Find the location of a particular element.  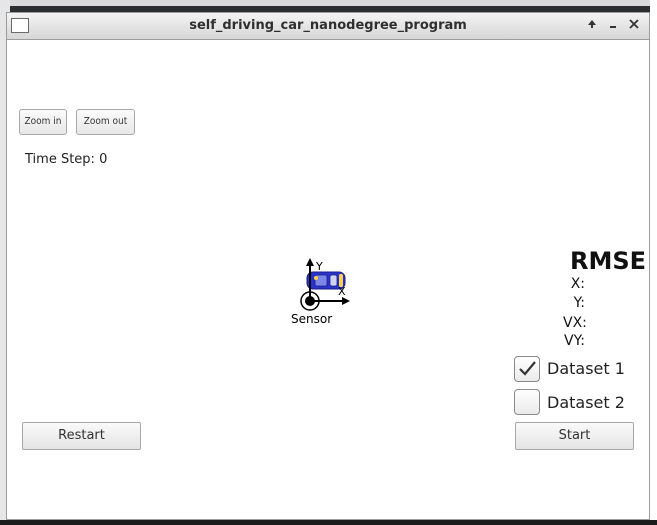

x-axis-arrow-icon is located at coordinates (346, 301).